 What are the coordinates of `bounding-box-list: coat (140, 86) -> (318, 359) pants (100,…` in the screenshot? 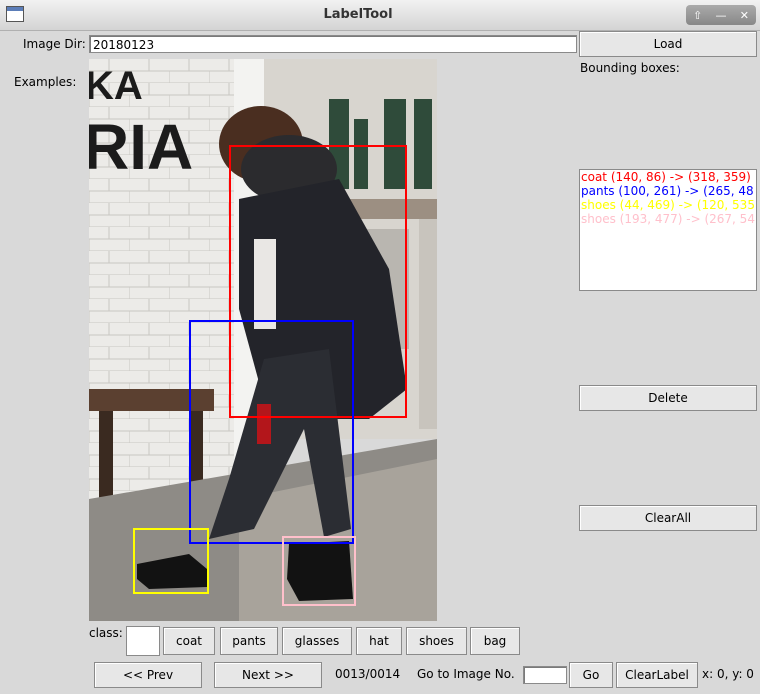 It's located at (668, 230).